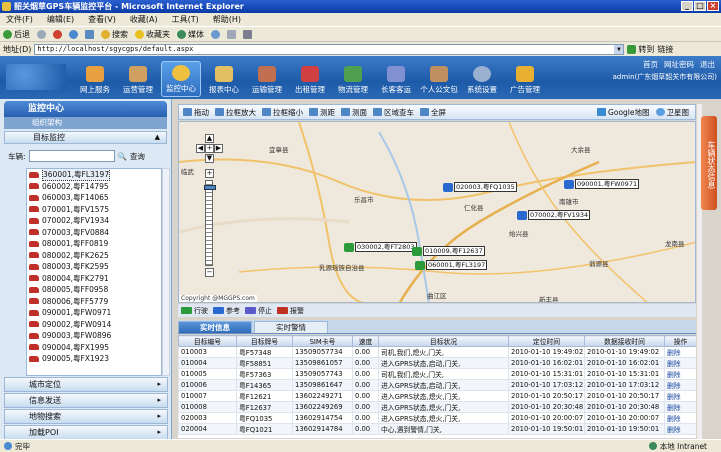 Image resolution: width=721 pixels, height=452 pixels. I want to click on nav-operations: 运营管理, so click(138, 79).